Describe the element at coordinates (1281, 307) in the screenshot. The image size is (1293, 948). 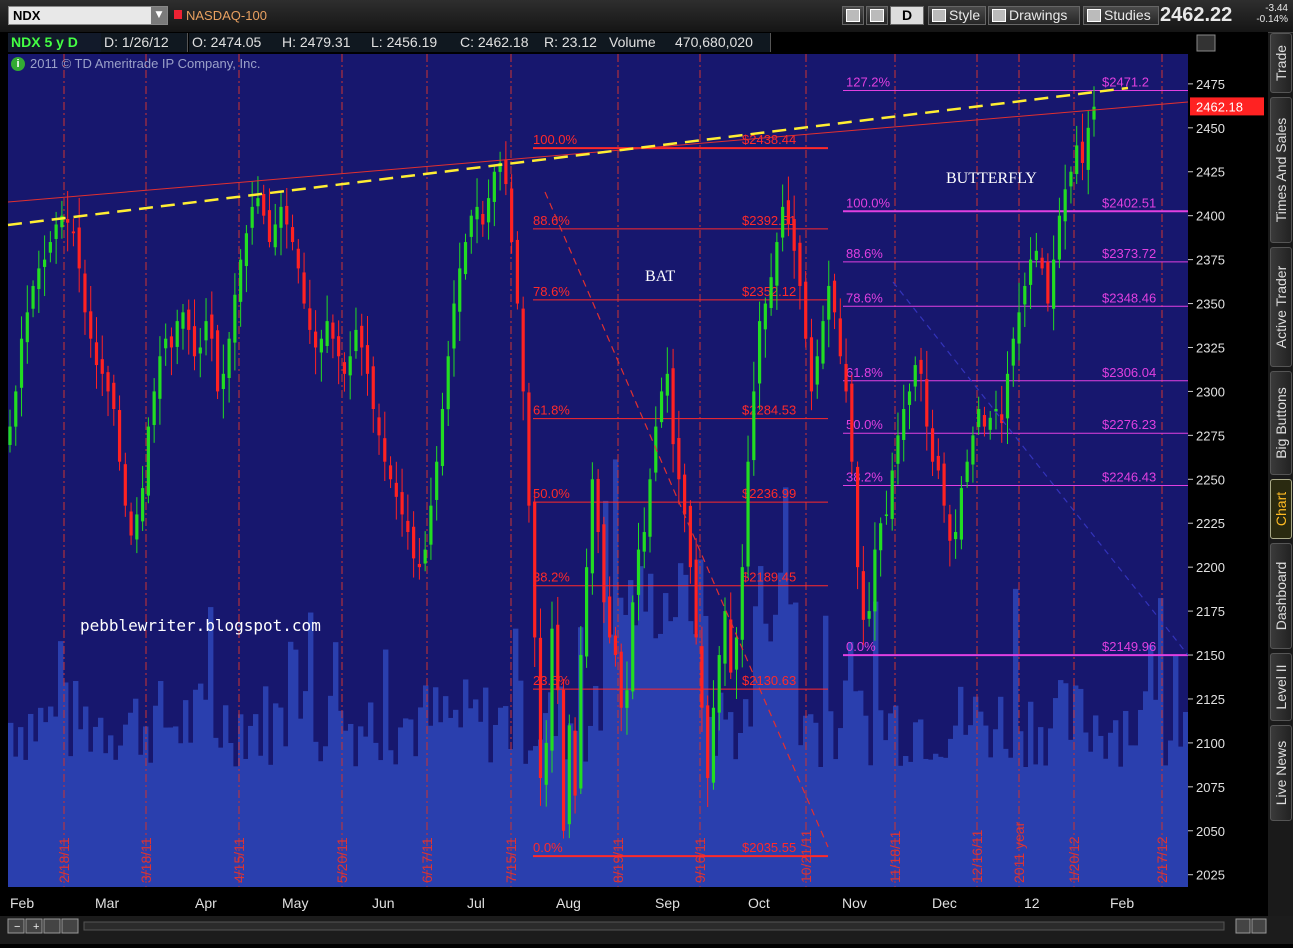
I see `tab-active-trader: Active Trader` at that location.